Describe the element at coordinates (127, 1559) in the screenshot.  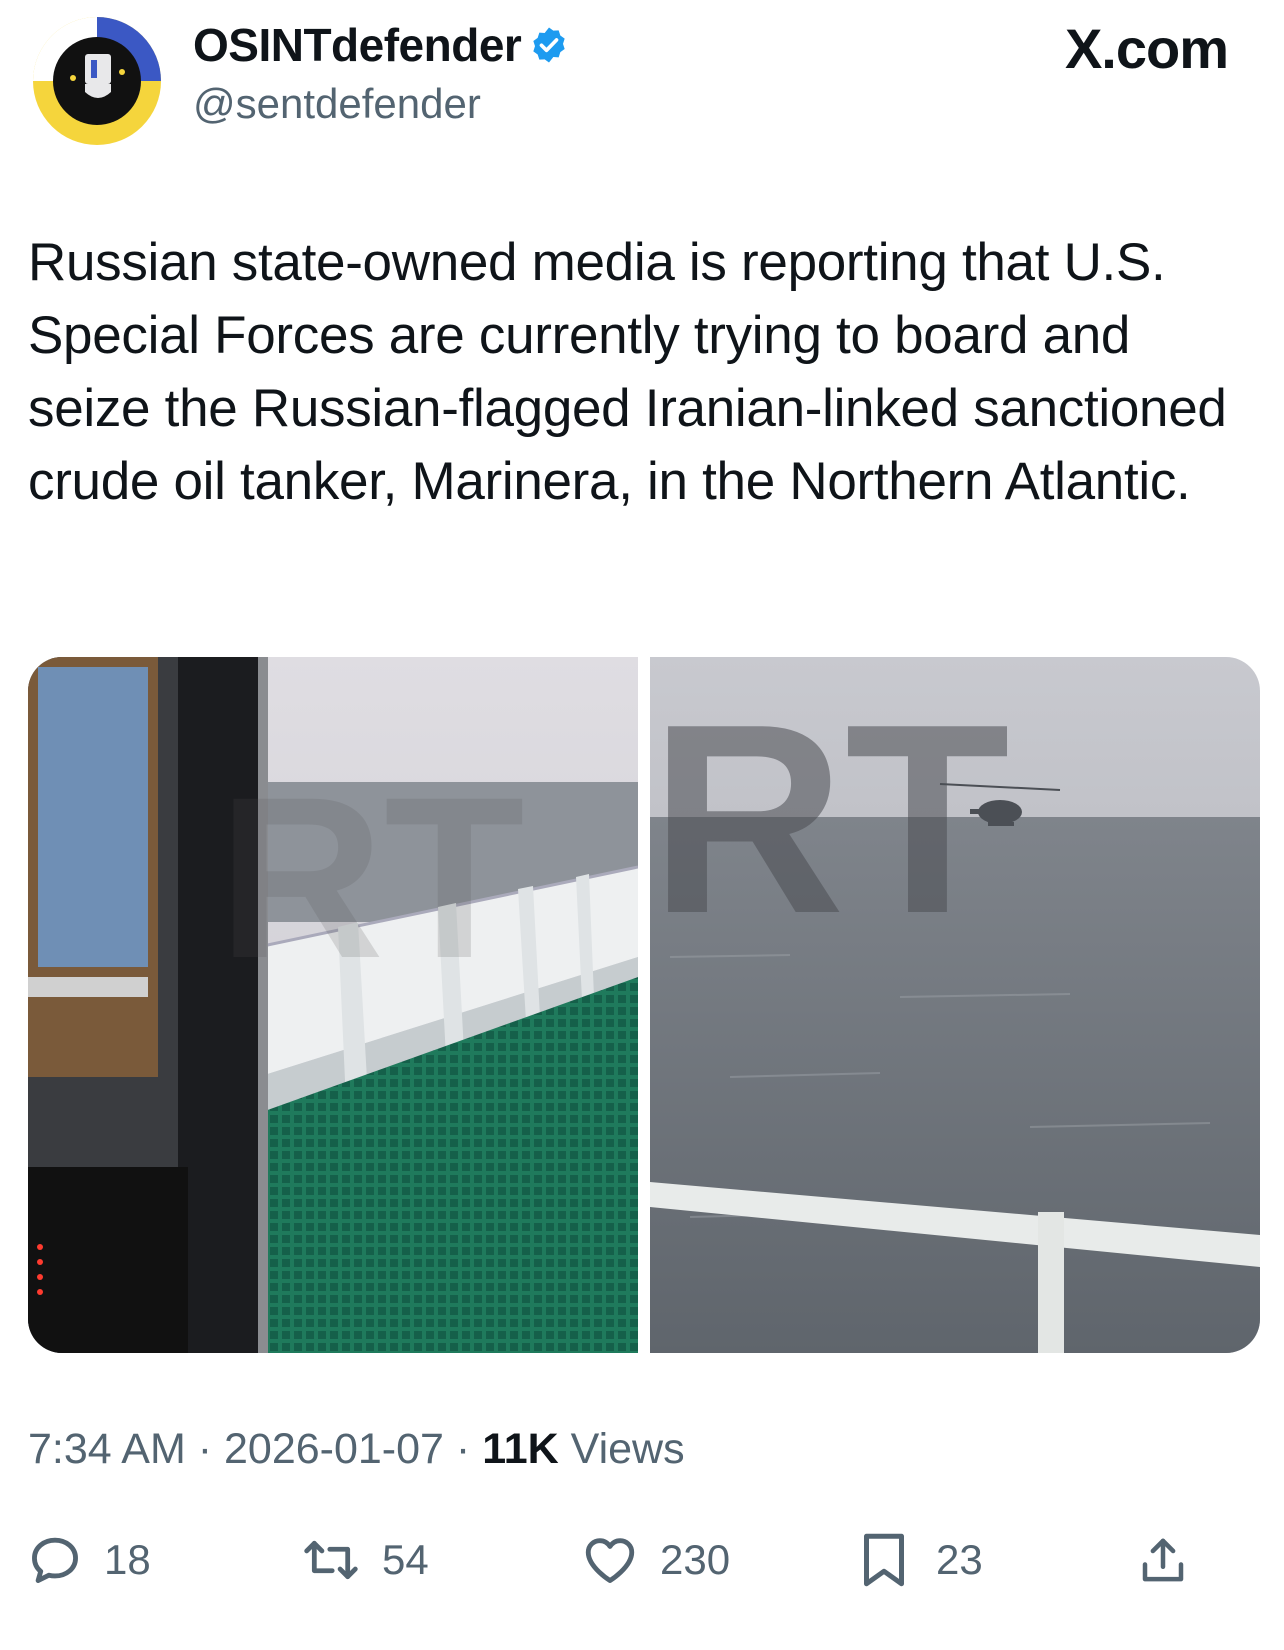
I see `reply-count: 18` at that location.